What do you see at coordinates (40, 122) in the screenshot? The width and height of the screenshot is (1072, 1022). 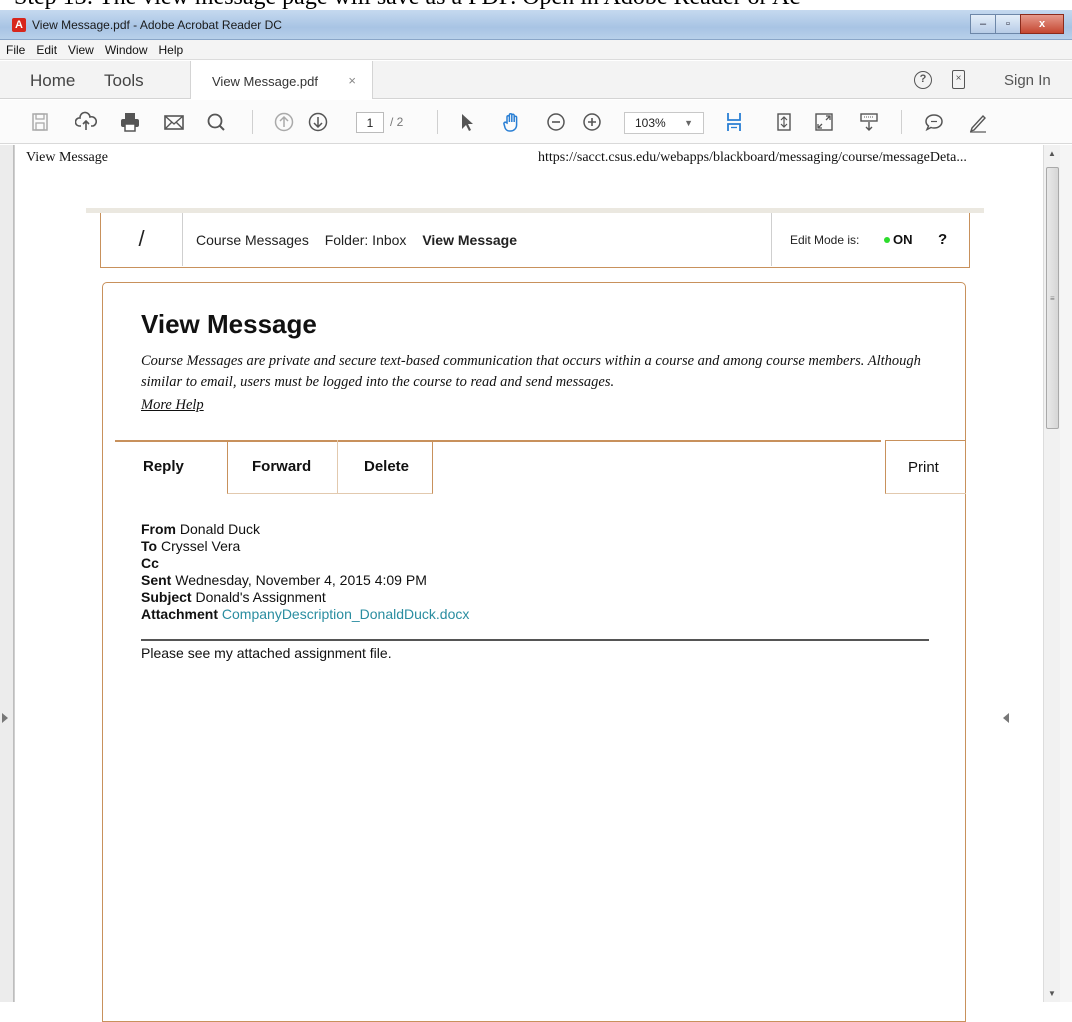 I see `save-icon` at bounding box center [40, 122].